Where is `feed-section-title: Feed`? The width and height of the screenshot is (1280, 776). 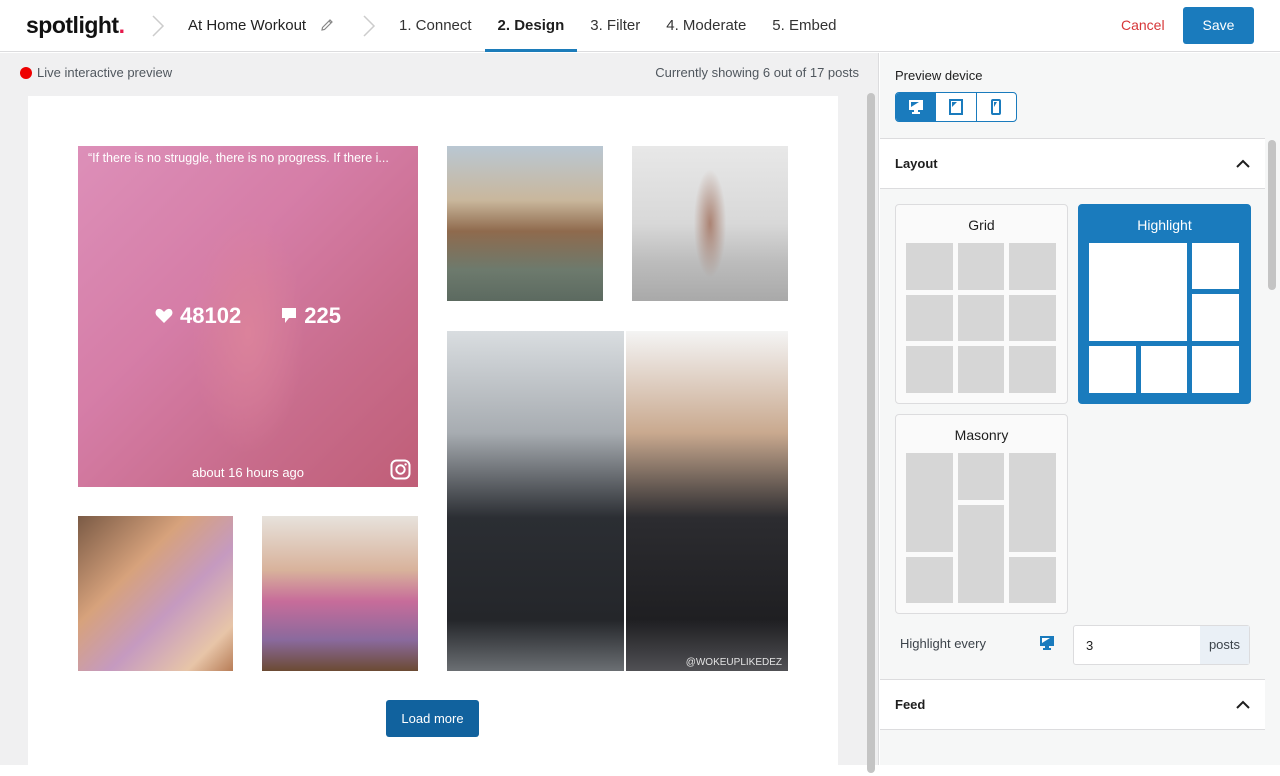 feed-section-title: Feed is located at coordinates (910, 704).